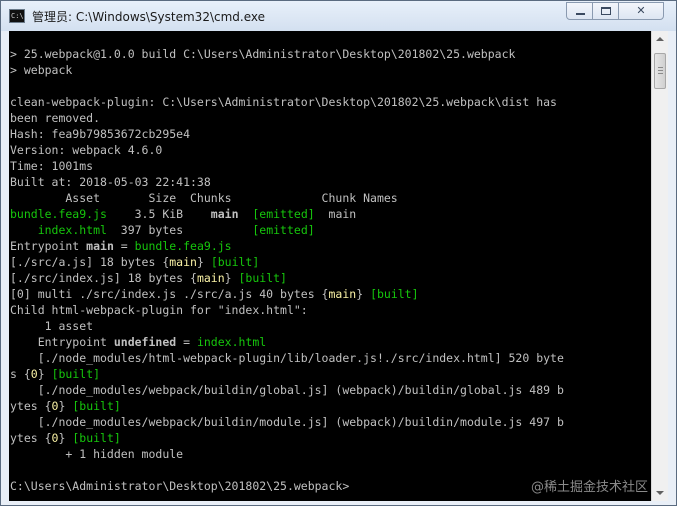 The width and height of the screenshot is (677, 506). I want to click on scroll-down-button, so click(660, 492).